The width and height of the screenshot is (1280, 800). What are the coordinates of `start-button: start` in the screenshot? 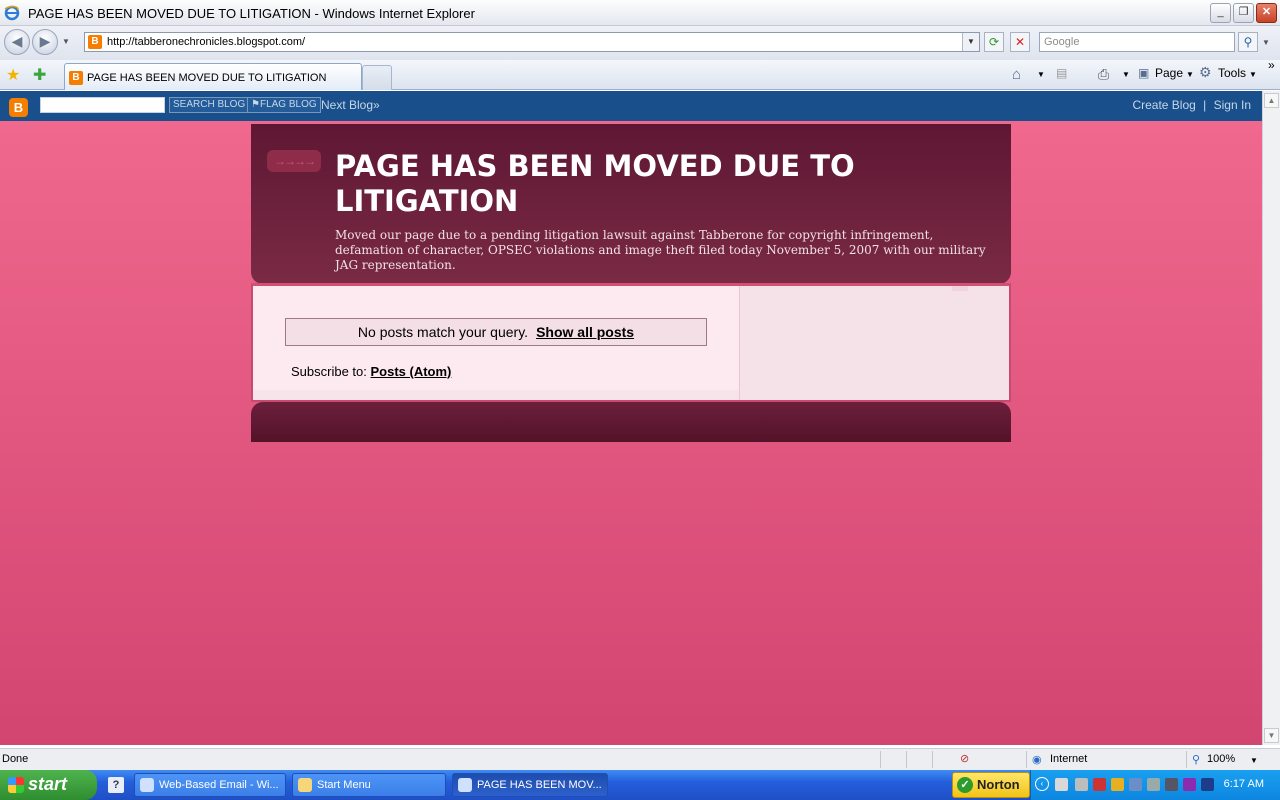 It's located at (48, 785).